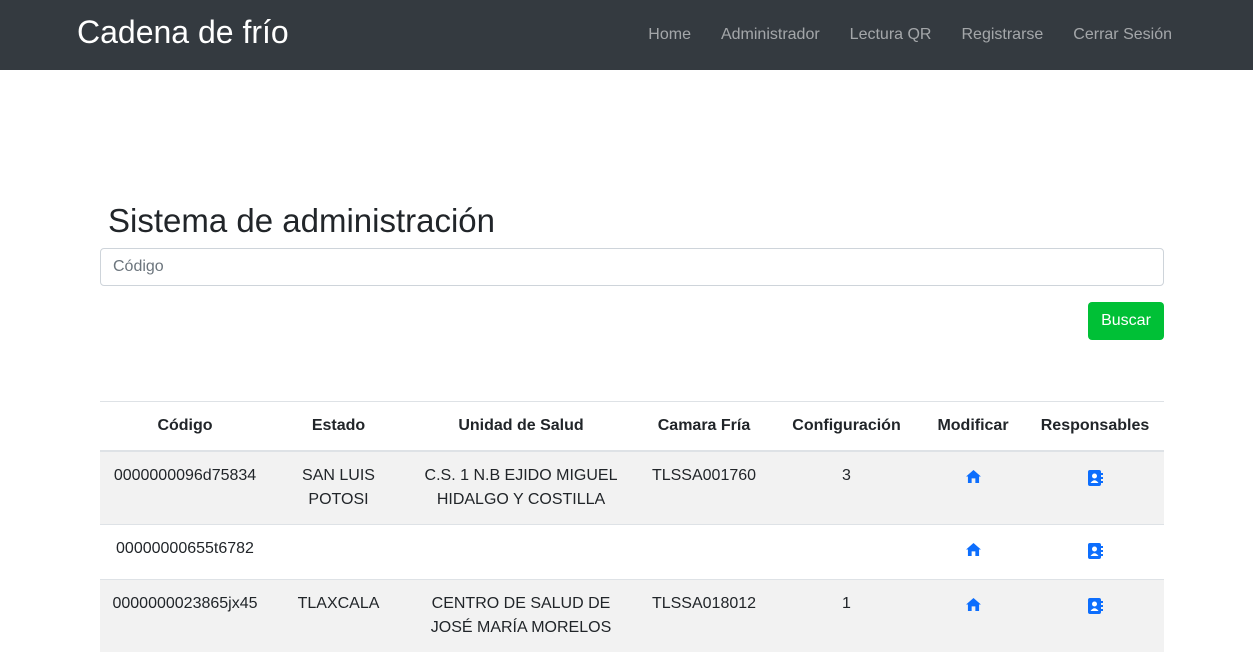 This screenshot has width=1253, height=652. What do you see at coordinates (338, 552) in the screenshot?
I see `cell-estado` at bounding box center [338, 552].